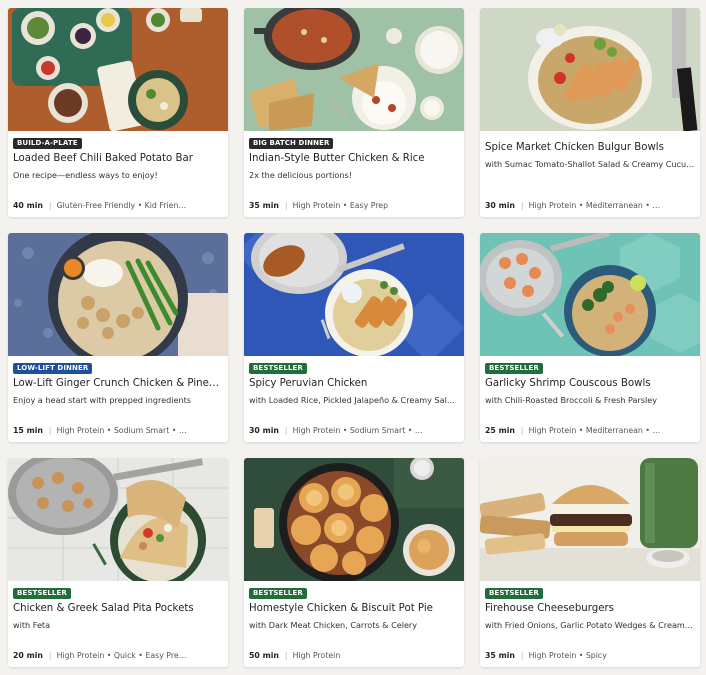 The image size is (706, 675). Describe the element at coordinates (300, 175) in the screenshot. I see `recipe-subtitle: 2x the delicious portions!` at that location.